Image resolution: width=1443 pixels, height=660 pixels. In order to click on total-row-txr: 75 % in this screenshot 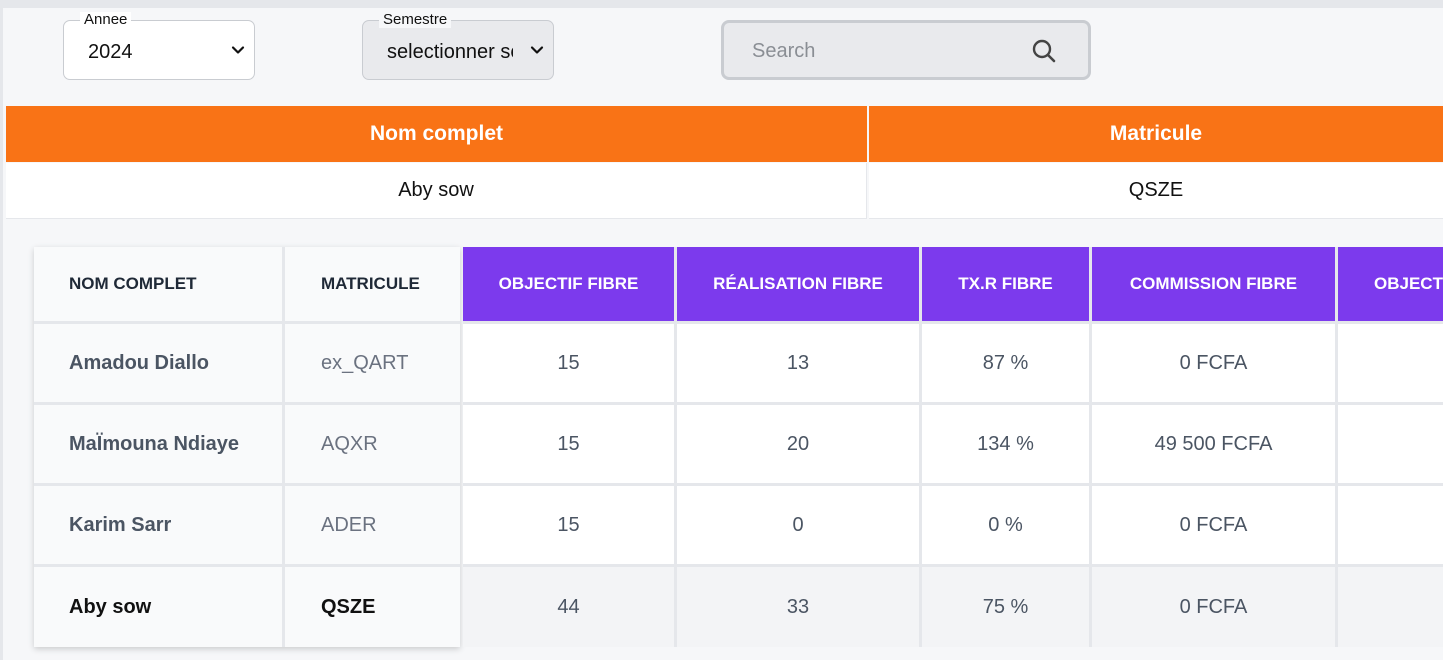, I will do `click(1005, 607)`.